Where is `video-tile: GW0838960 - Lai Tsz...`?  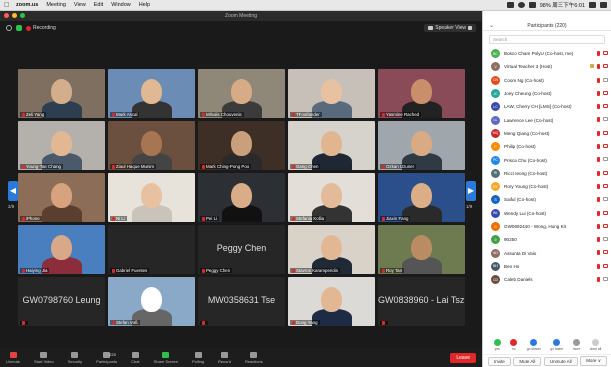 video-tile: GW0838960 - Lai Tsz... is located at coordinates (421, 301).